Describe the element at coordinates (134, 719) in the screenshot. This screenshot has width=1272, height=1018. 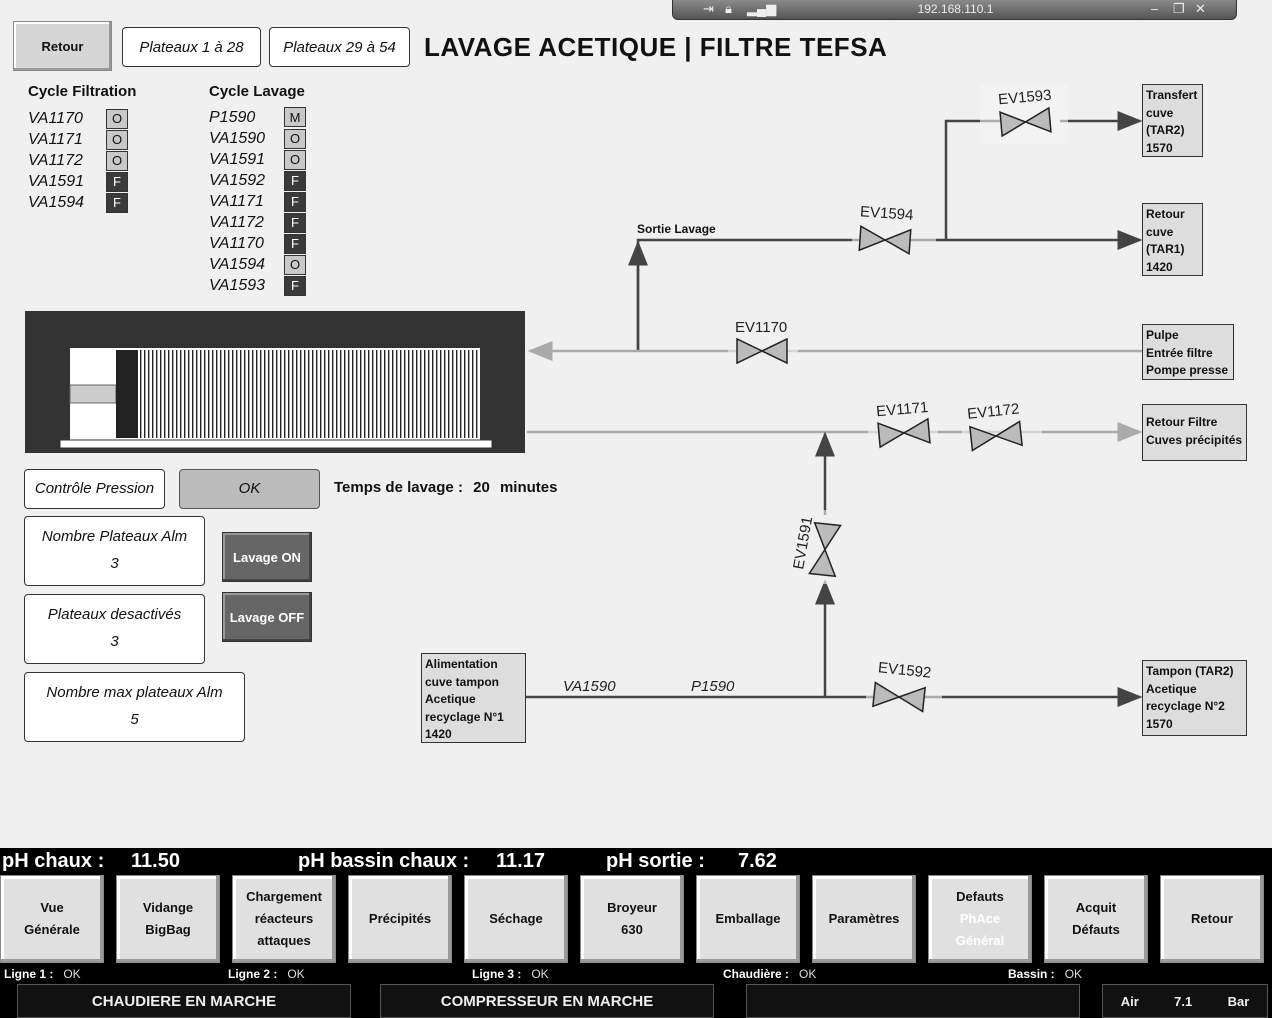
I see `nb-max-value: 5` at that location.